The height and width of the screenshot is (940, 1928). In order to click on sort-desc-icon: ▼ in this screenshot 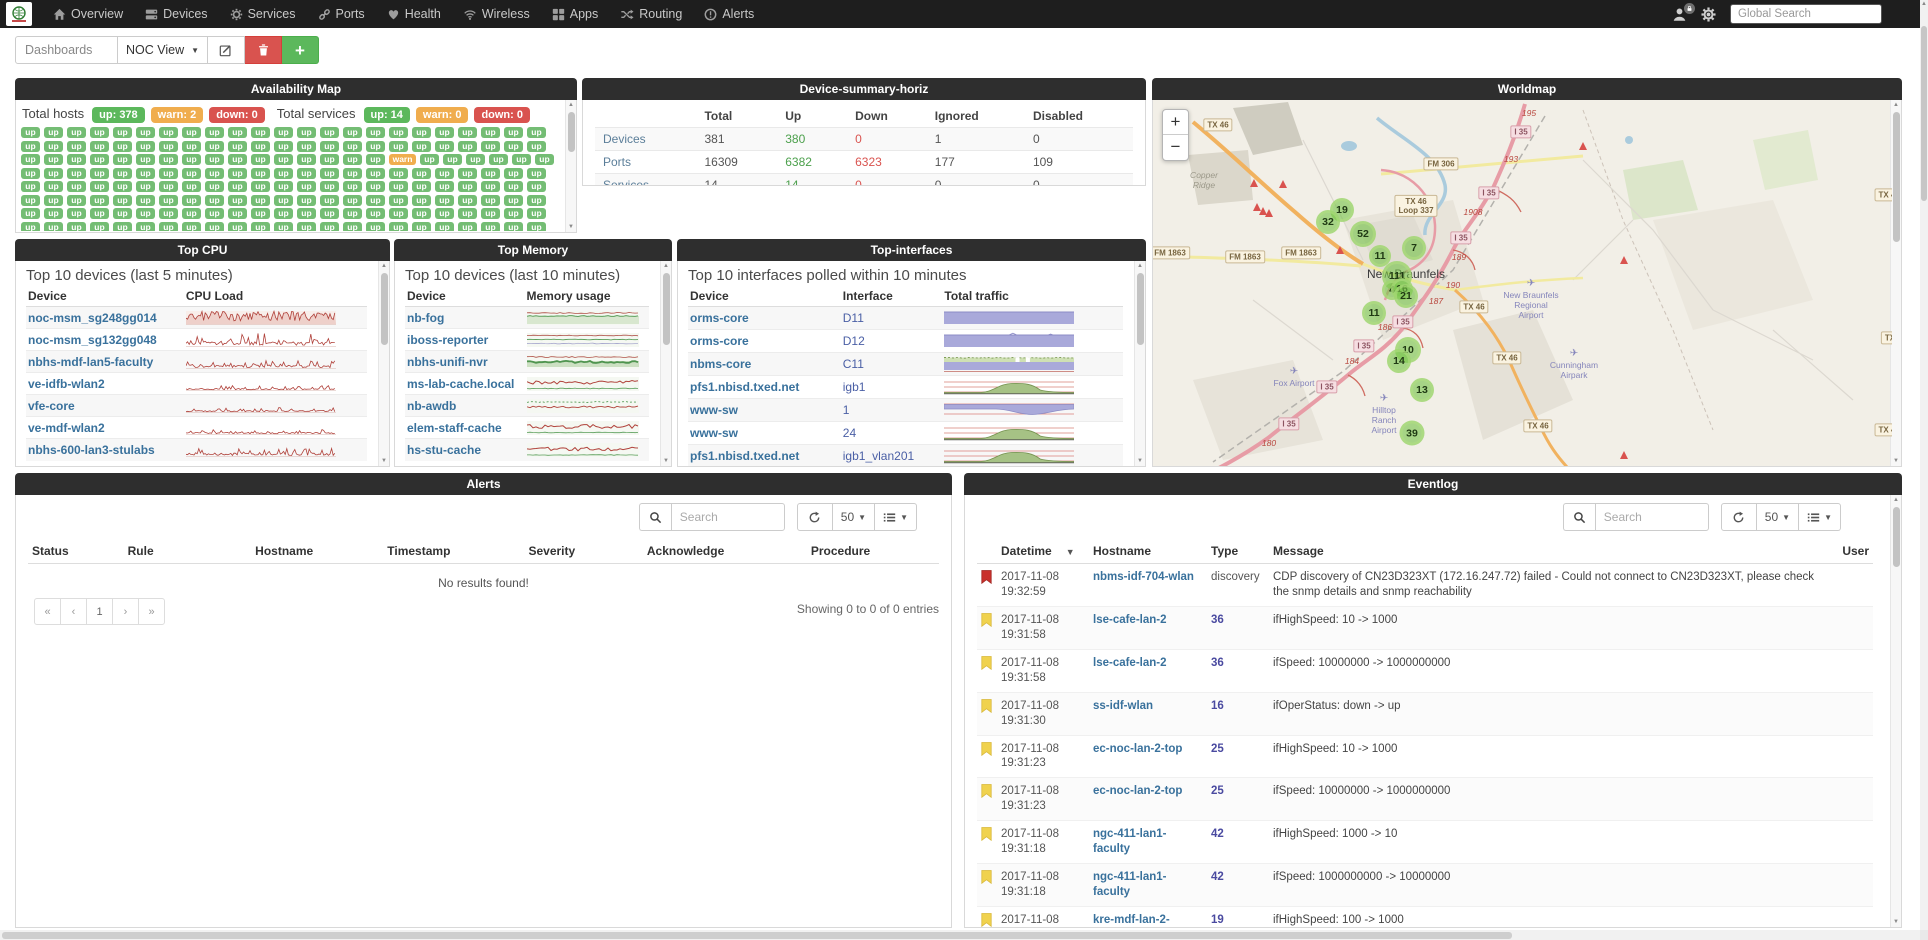, I will do `click(1070, 552)`.